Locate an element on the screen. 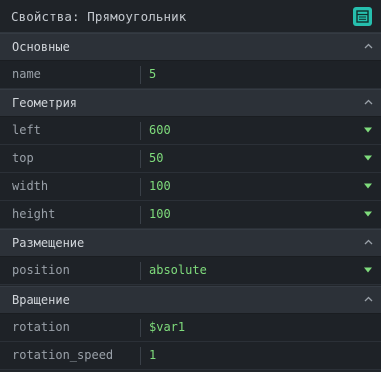  section-placement-label: Размещение is located at coordinates (48, 243).